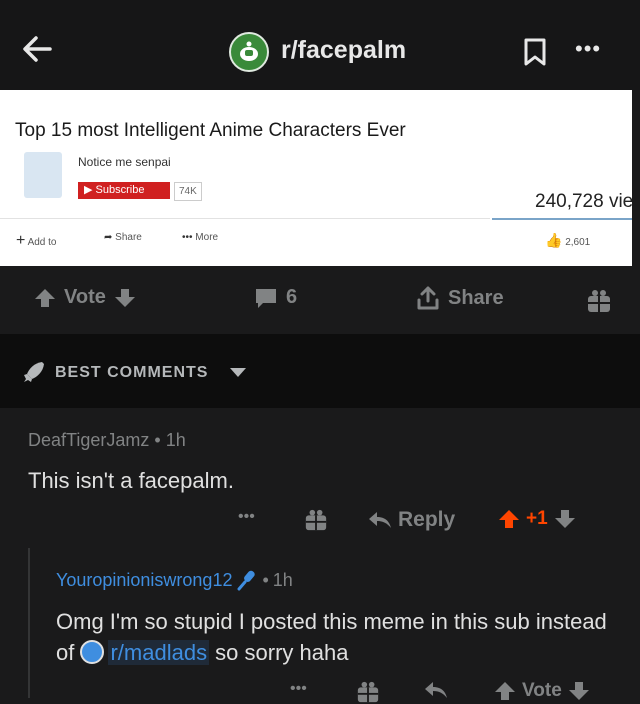  What do you see at coordinates (132, 372) in the screenshot?
I see `sort-label: BEST COMMENTS` at bounding box center [132, 372].